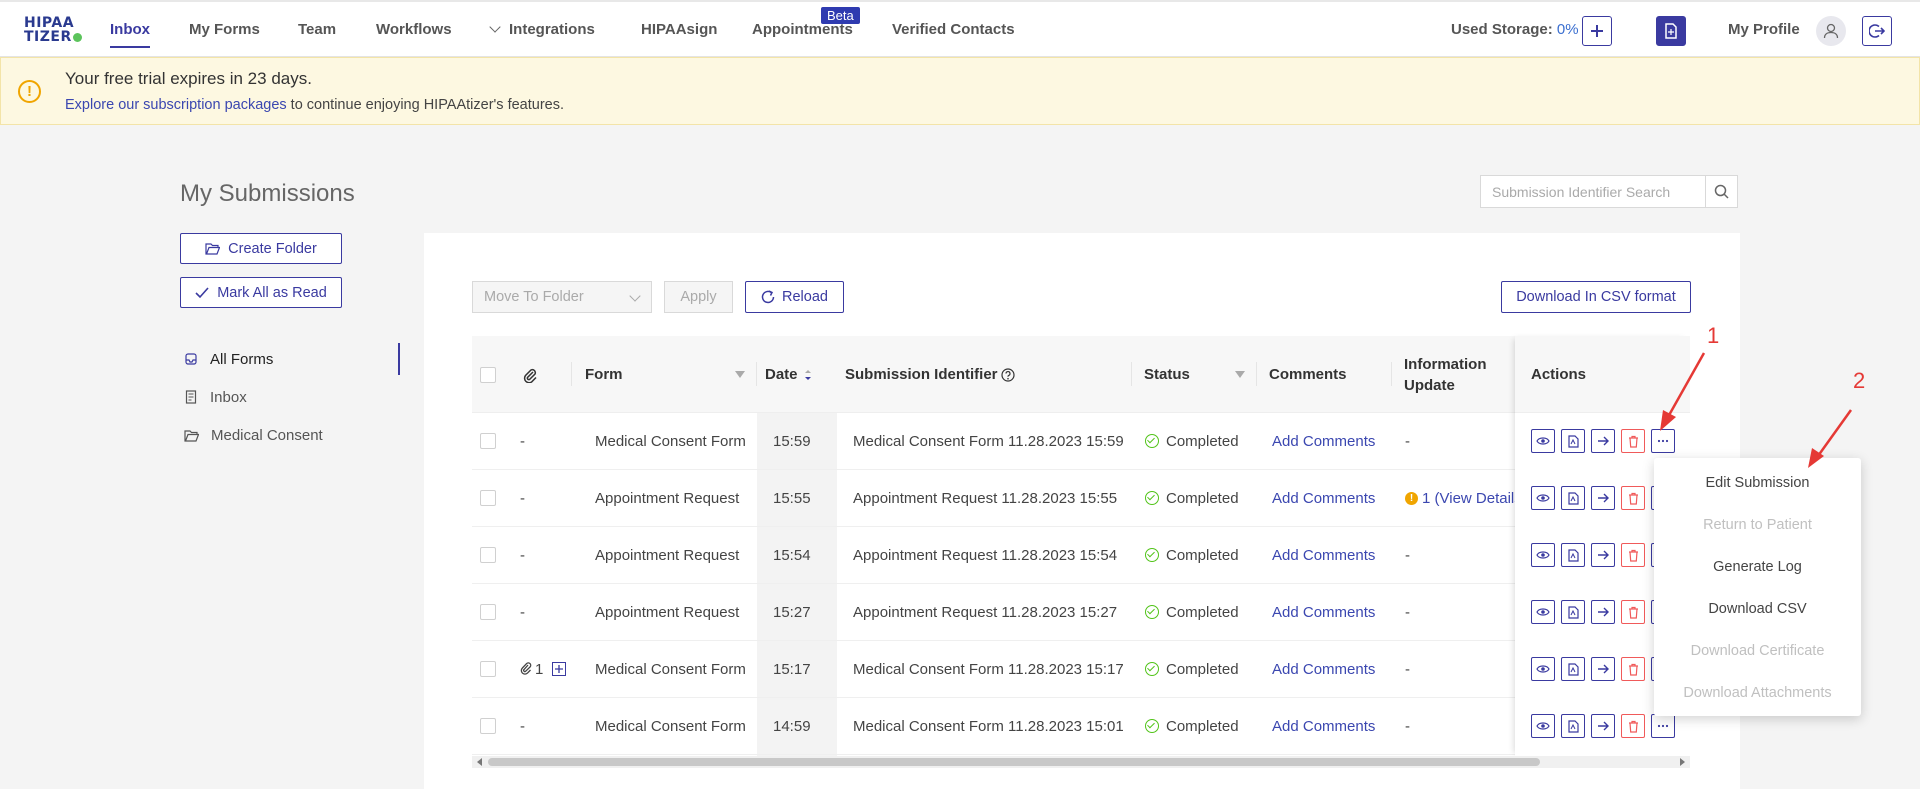 The image size is (1920, 789). What do you see at coordinates (1764, 29) in the screenshot?
I see `my-profile-link: My Profile` at bounding box center [1764, 29].